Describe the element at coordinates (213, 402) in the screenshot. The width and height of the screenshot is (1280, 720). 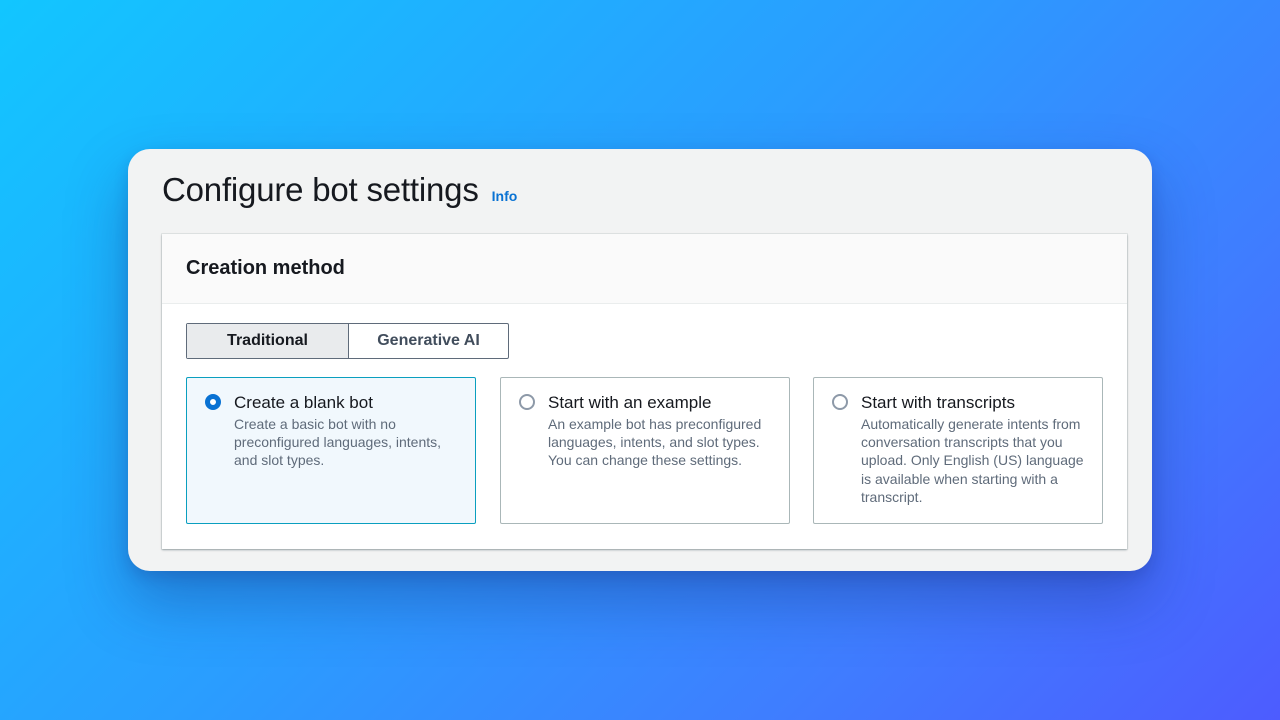
I see `radio-selected-icon` at that location.